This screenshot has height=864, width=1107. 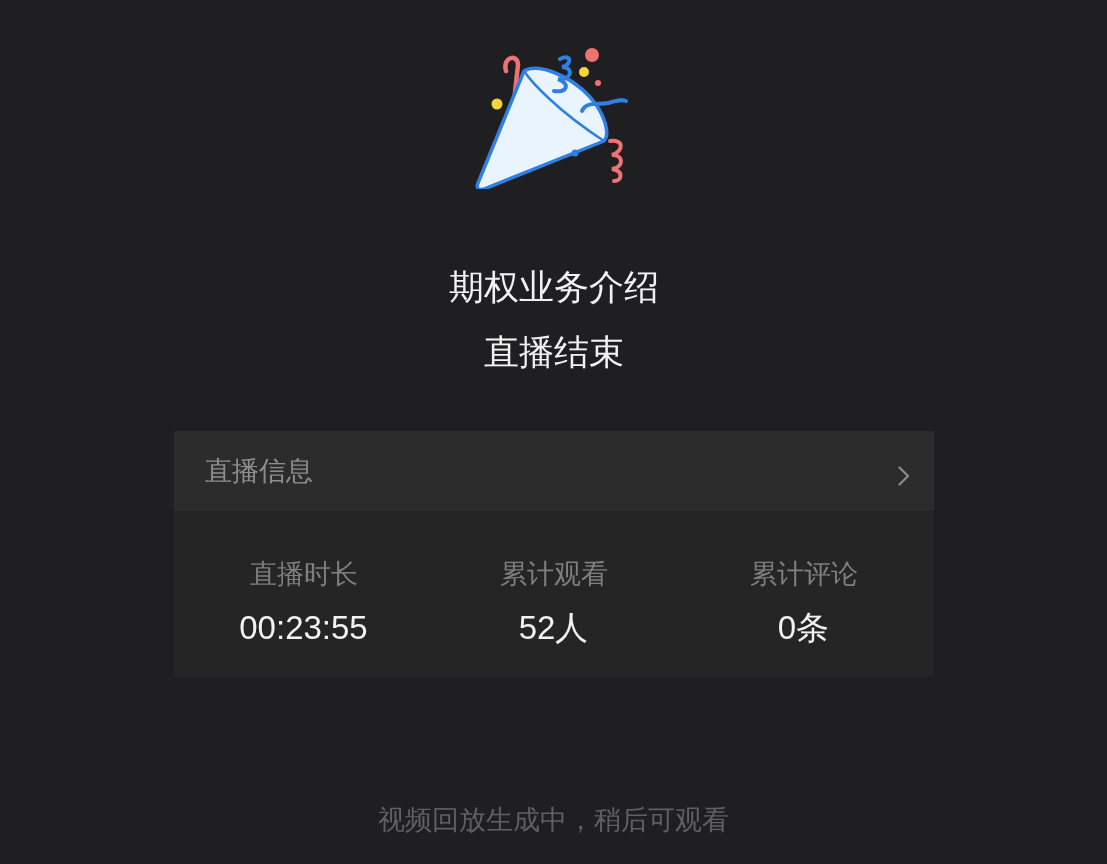 What do you see at coordinates (903, 476) in the screenshot?
I see `chevron-right-icon` at bounding box center [903, 476].